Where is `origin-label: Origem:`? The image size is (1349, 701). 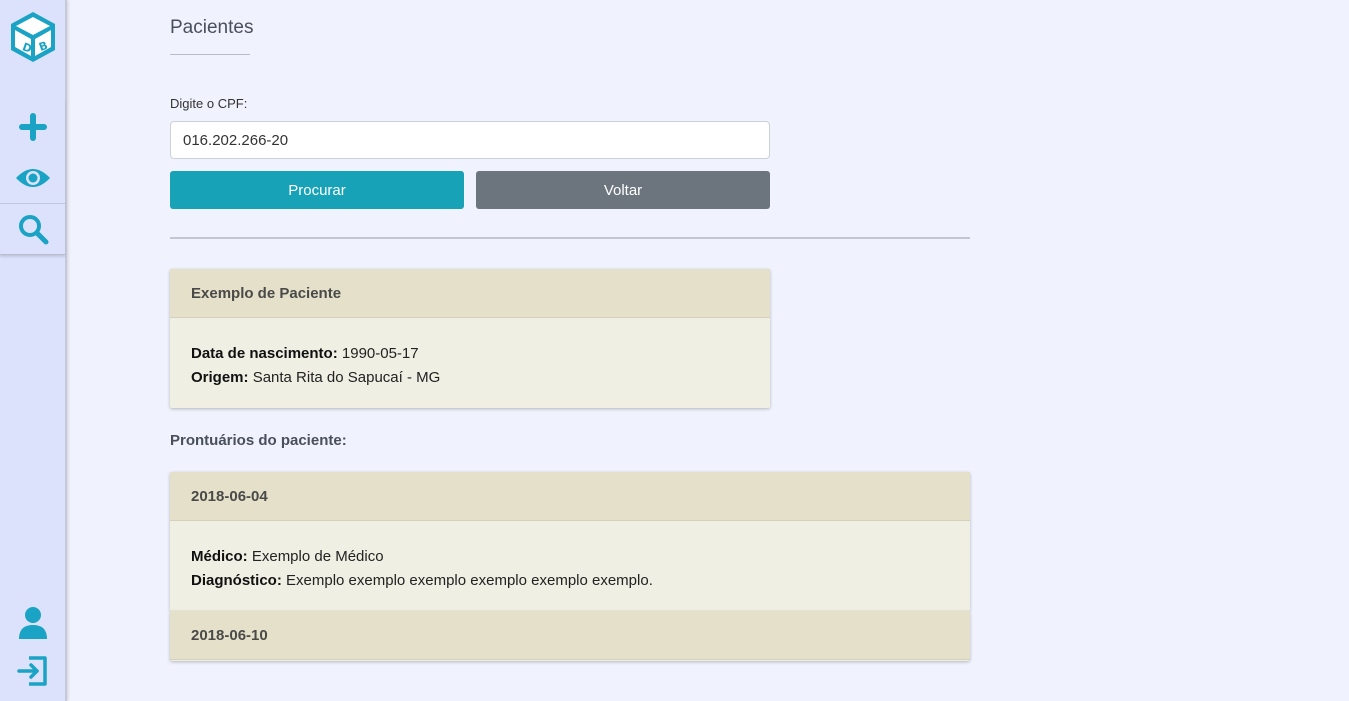
origin-label: Origem: is located at coordinates (220, 377).